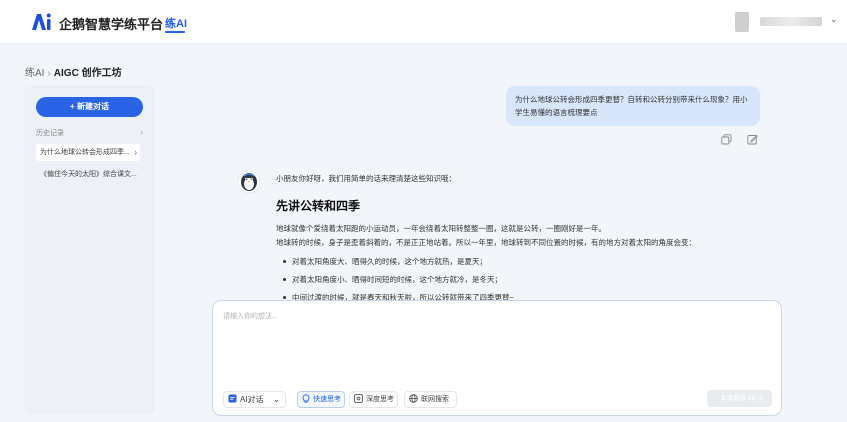 The width and height of the screenshot is (847, 422). What do you see at coordinates (249, 182) in the screenshot?
I see `penguin-avatar-icon` at bounding box center [249, 182].